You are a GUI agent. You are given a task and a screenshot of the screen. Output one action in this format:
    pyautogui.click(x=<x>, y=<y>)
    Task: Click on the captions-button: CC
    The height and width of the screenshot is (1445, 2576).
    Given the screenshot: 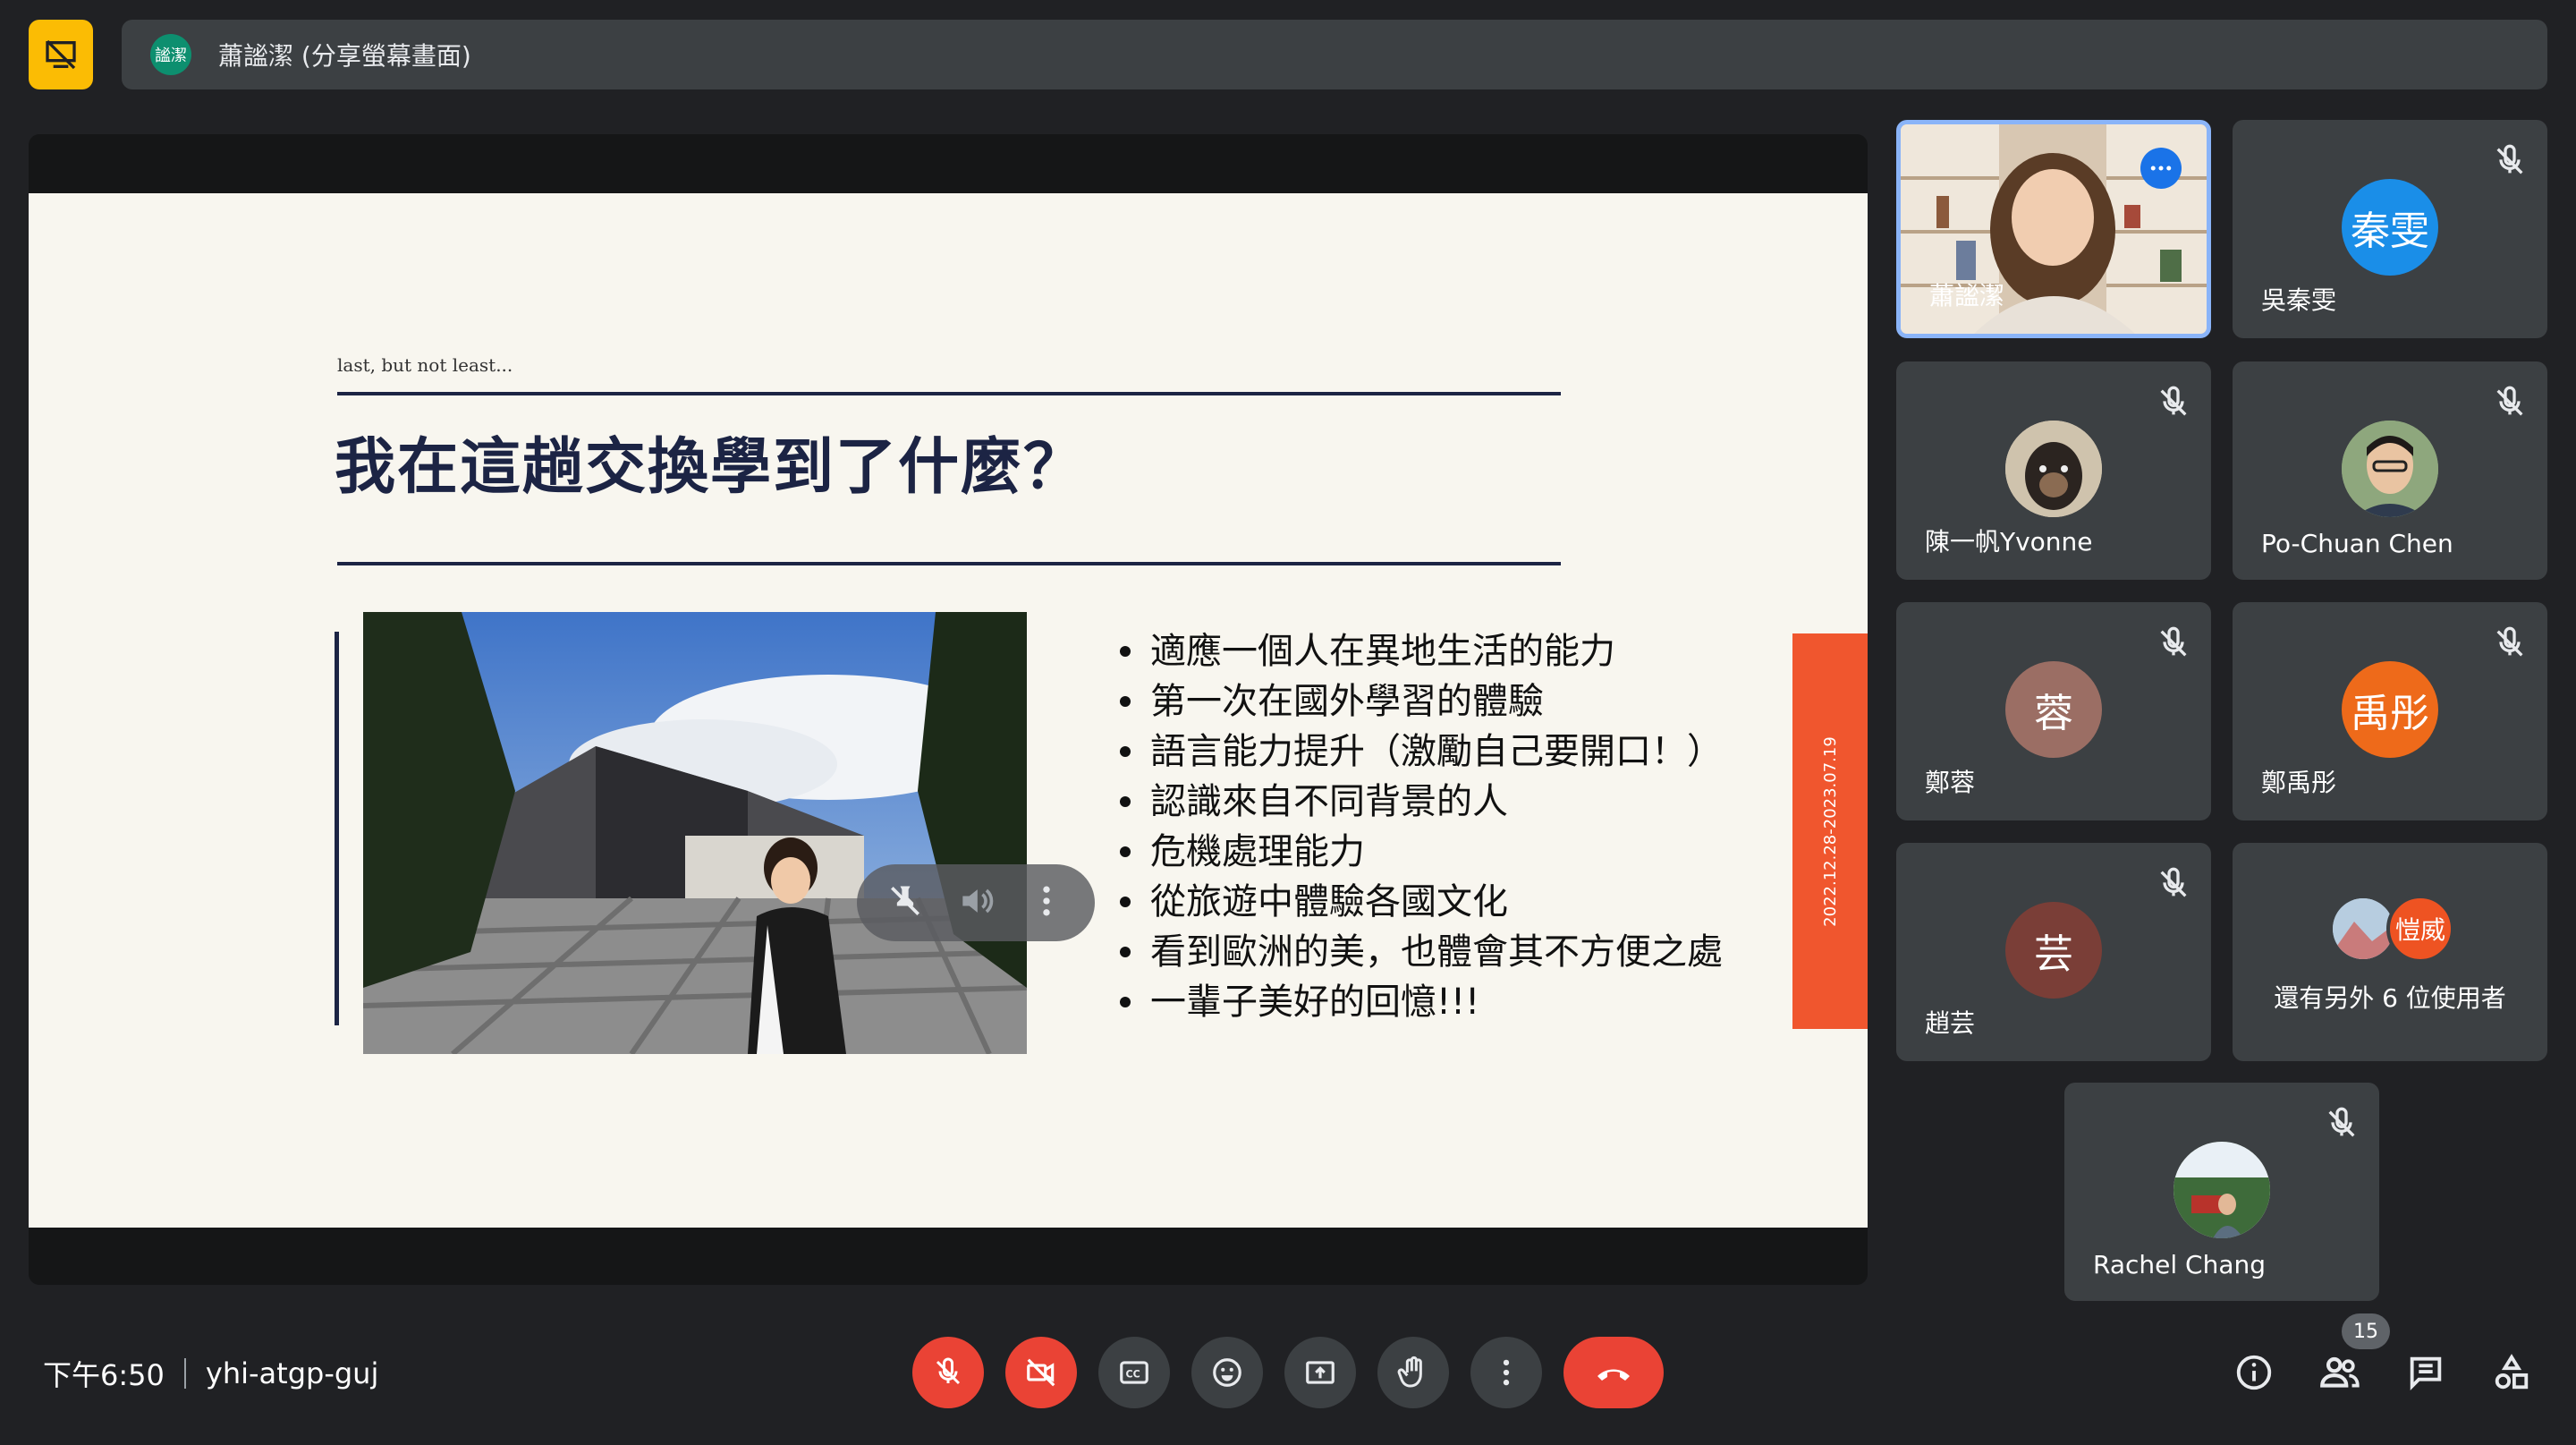 What is the action you would take?
    pyautogui.click(x=1134, y=1372)
    